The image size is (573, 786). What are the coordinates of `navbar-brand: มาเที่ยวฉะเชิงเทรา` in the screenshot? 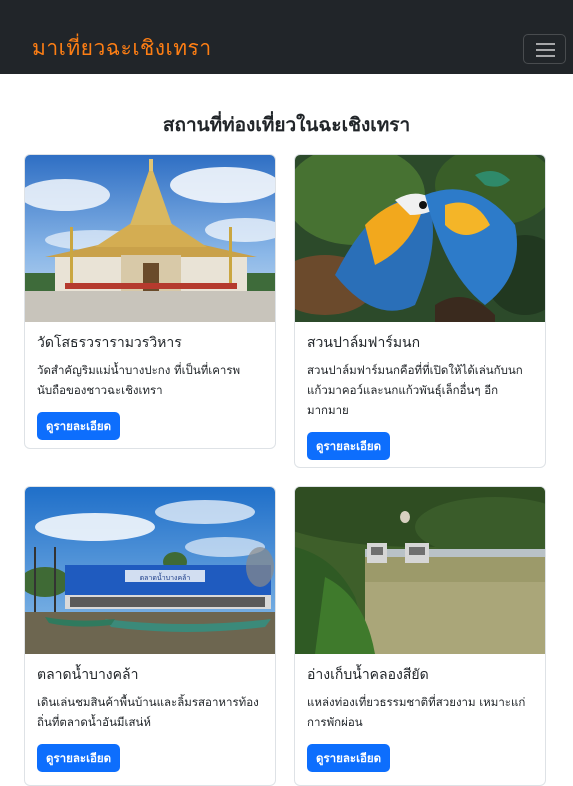 It's located at (122, 48).